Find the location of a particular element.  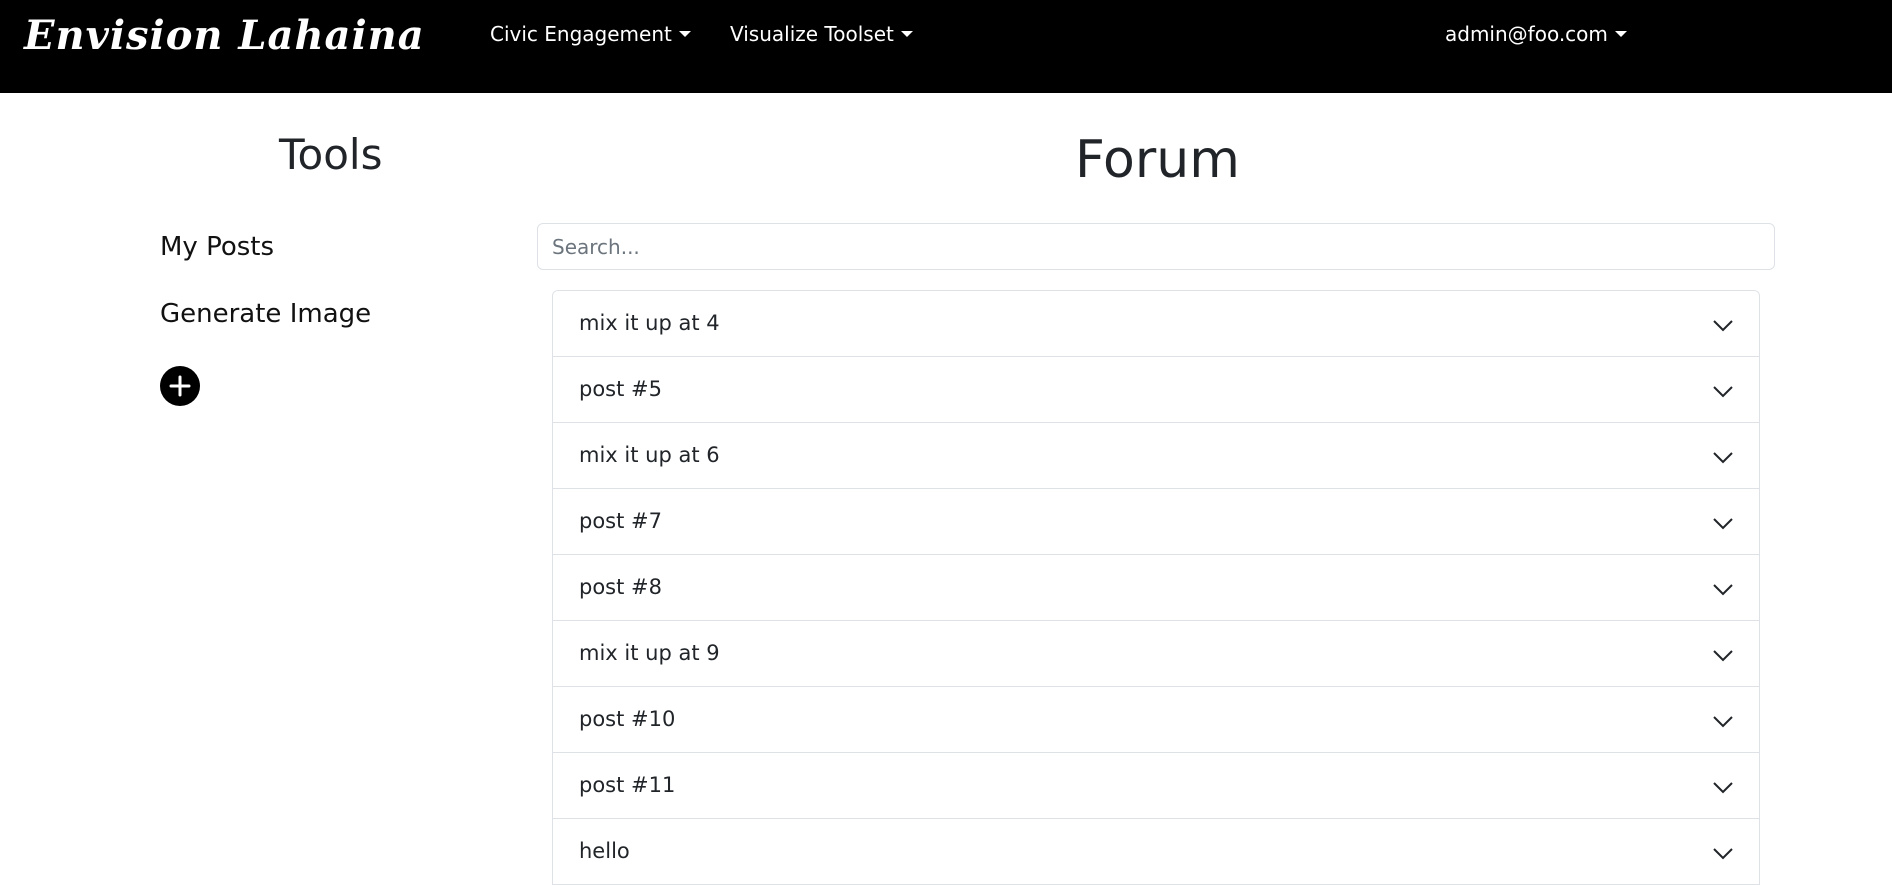

add-post-button is located at coordinates (180, 386).